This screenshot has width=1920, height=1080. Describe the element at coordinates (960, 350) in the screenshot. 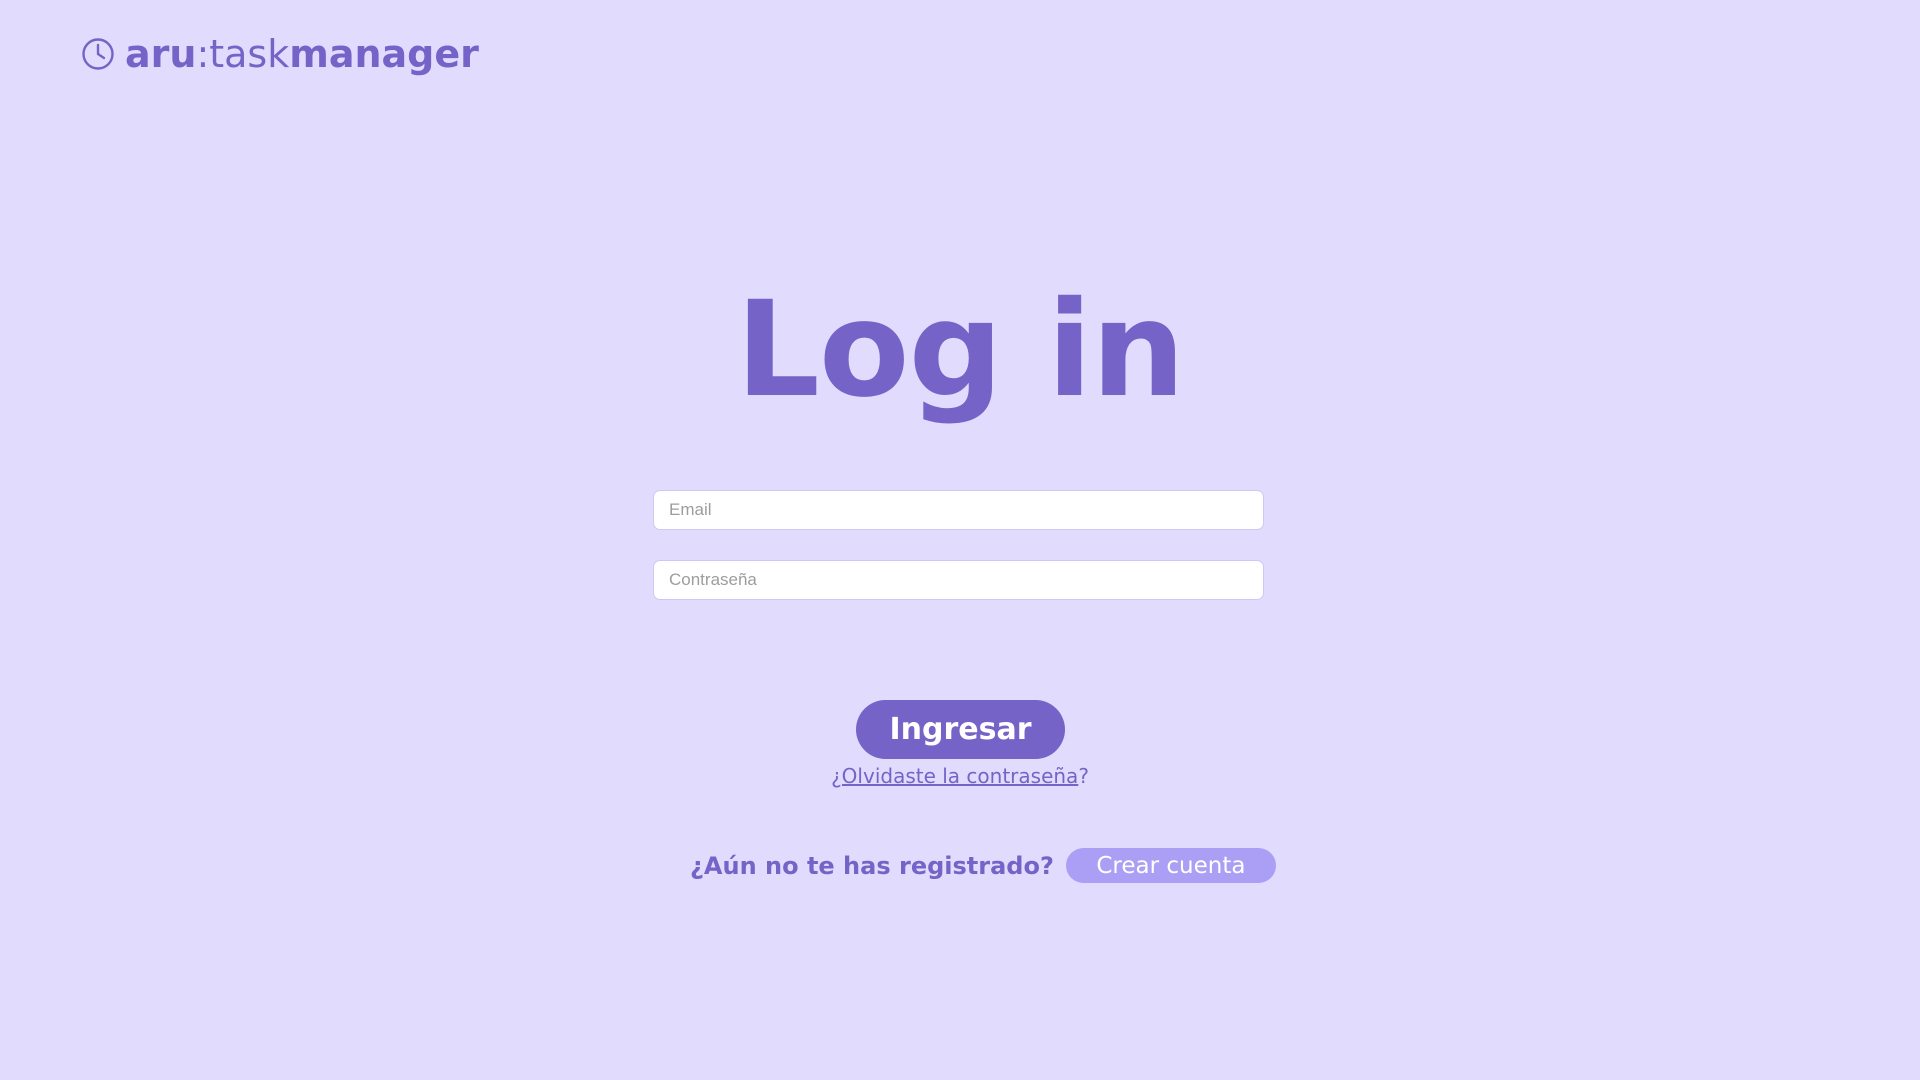

I see `page-title: Log in` at that location.